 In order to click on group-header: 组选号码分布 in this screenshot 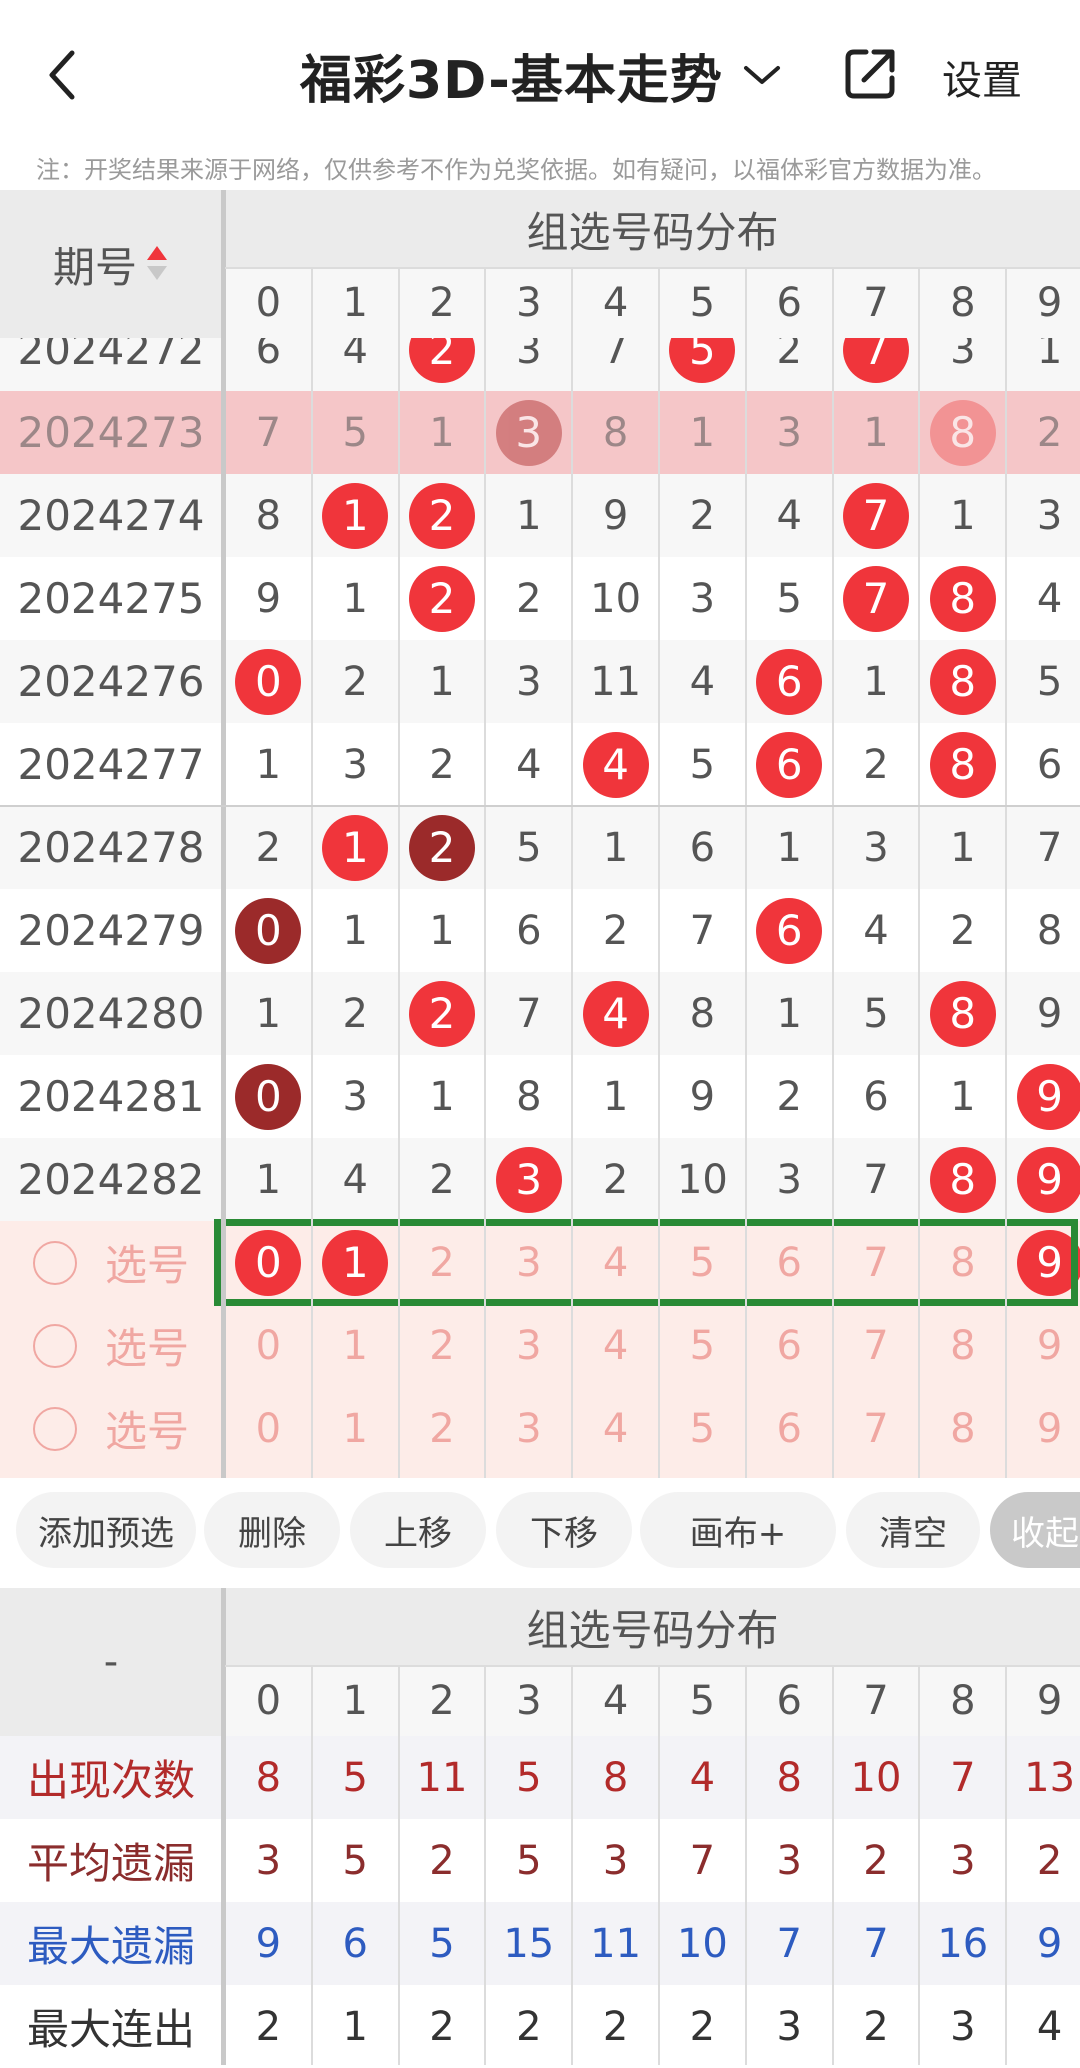, I will do `click(652, 232)`.